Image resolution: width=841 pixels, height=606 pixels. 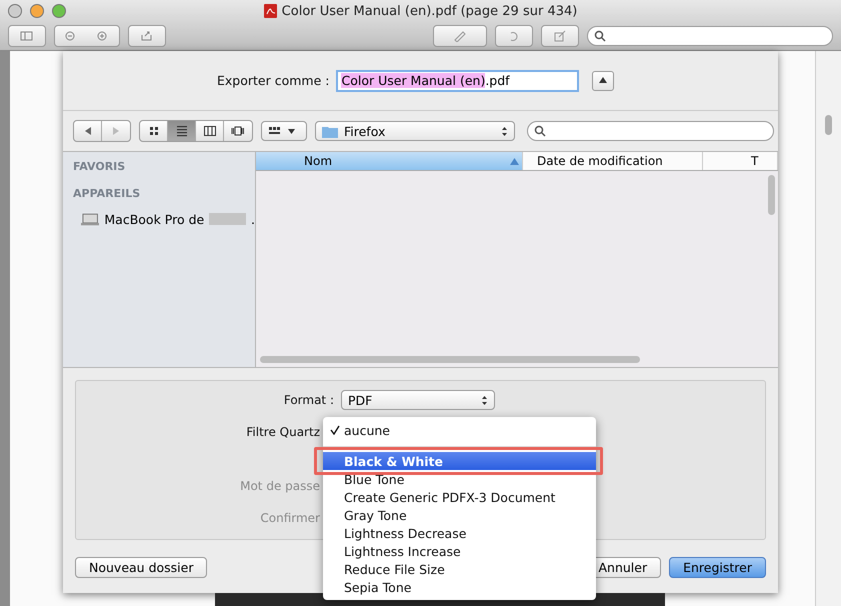 What do you see at coordinates (87, 36) in the screenshot?
I see `zoom-controls` at bounding box center [87, 36].